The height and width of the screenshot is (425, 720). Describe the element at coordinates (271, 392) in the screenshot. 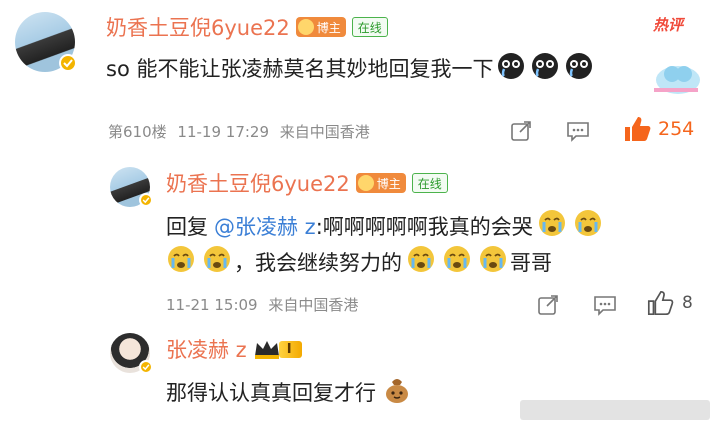

I see `reply-text: 那得认认真真回复才行` at that location.